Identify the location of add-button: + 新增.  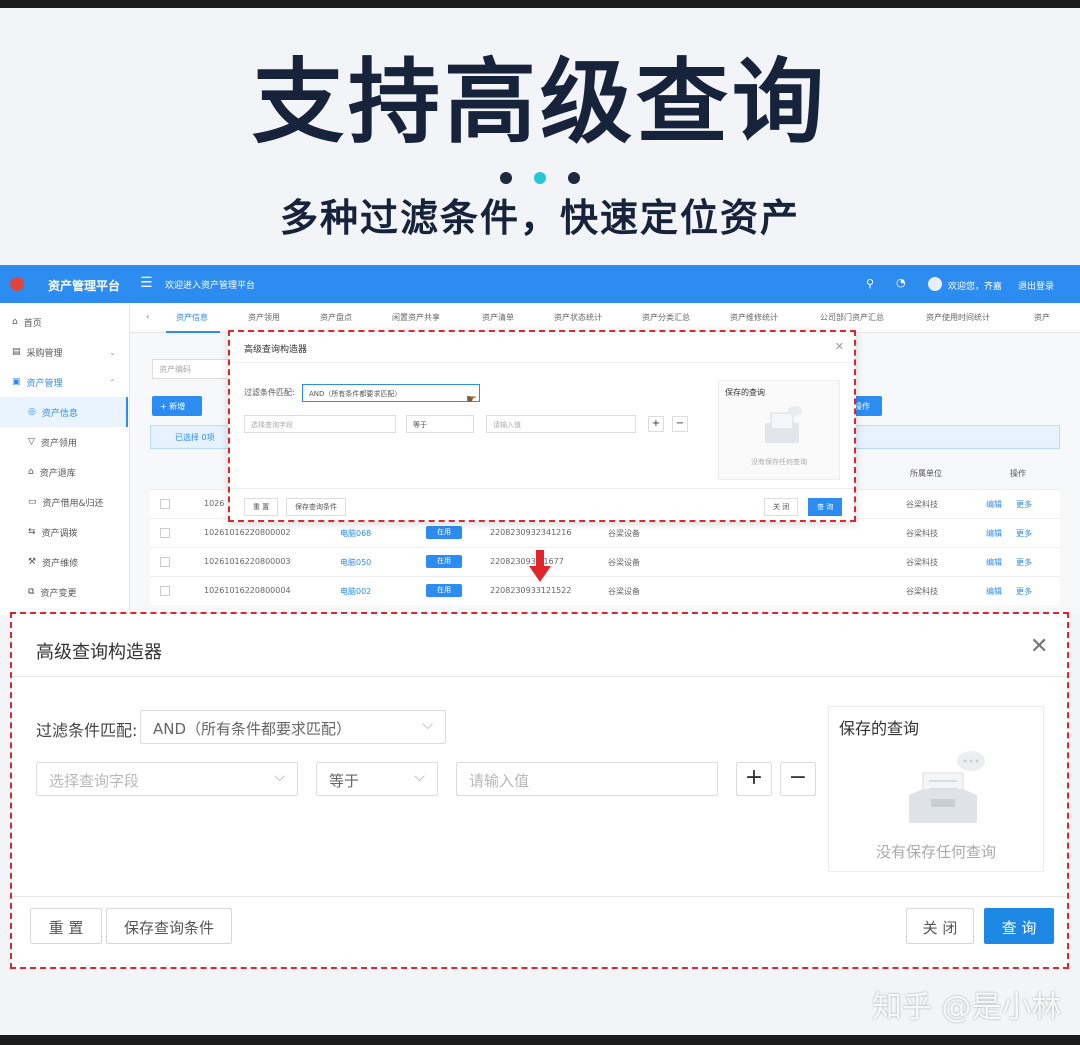
(177, 406).